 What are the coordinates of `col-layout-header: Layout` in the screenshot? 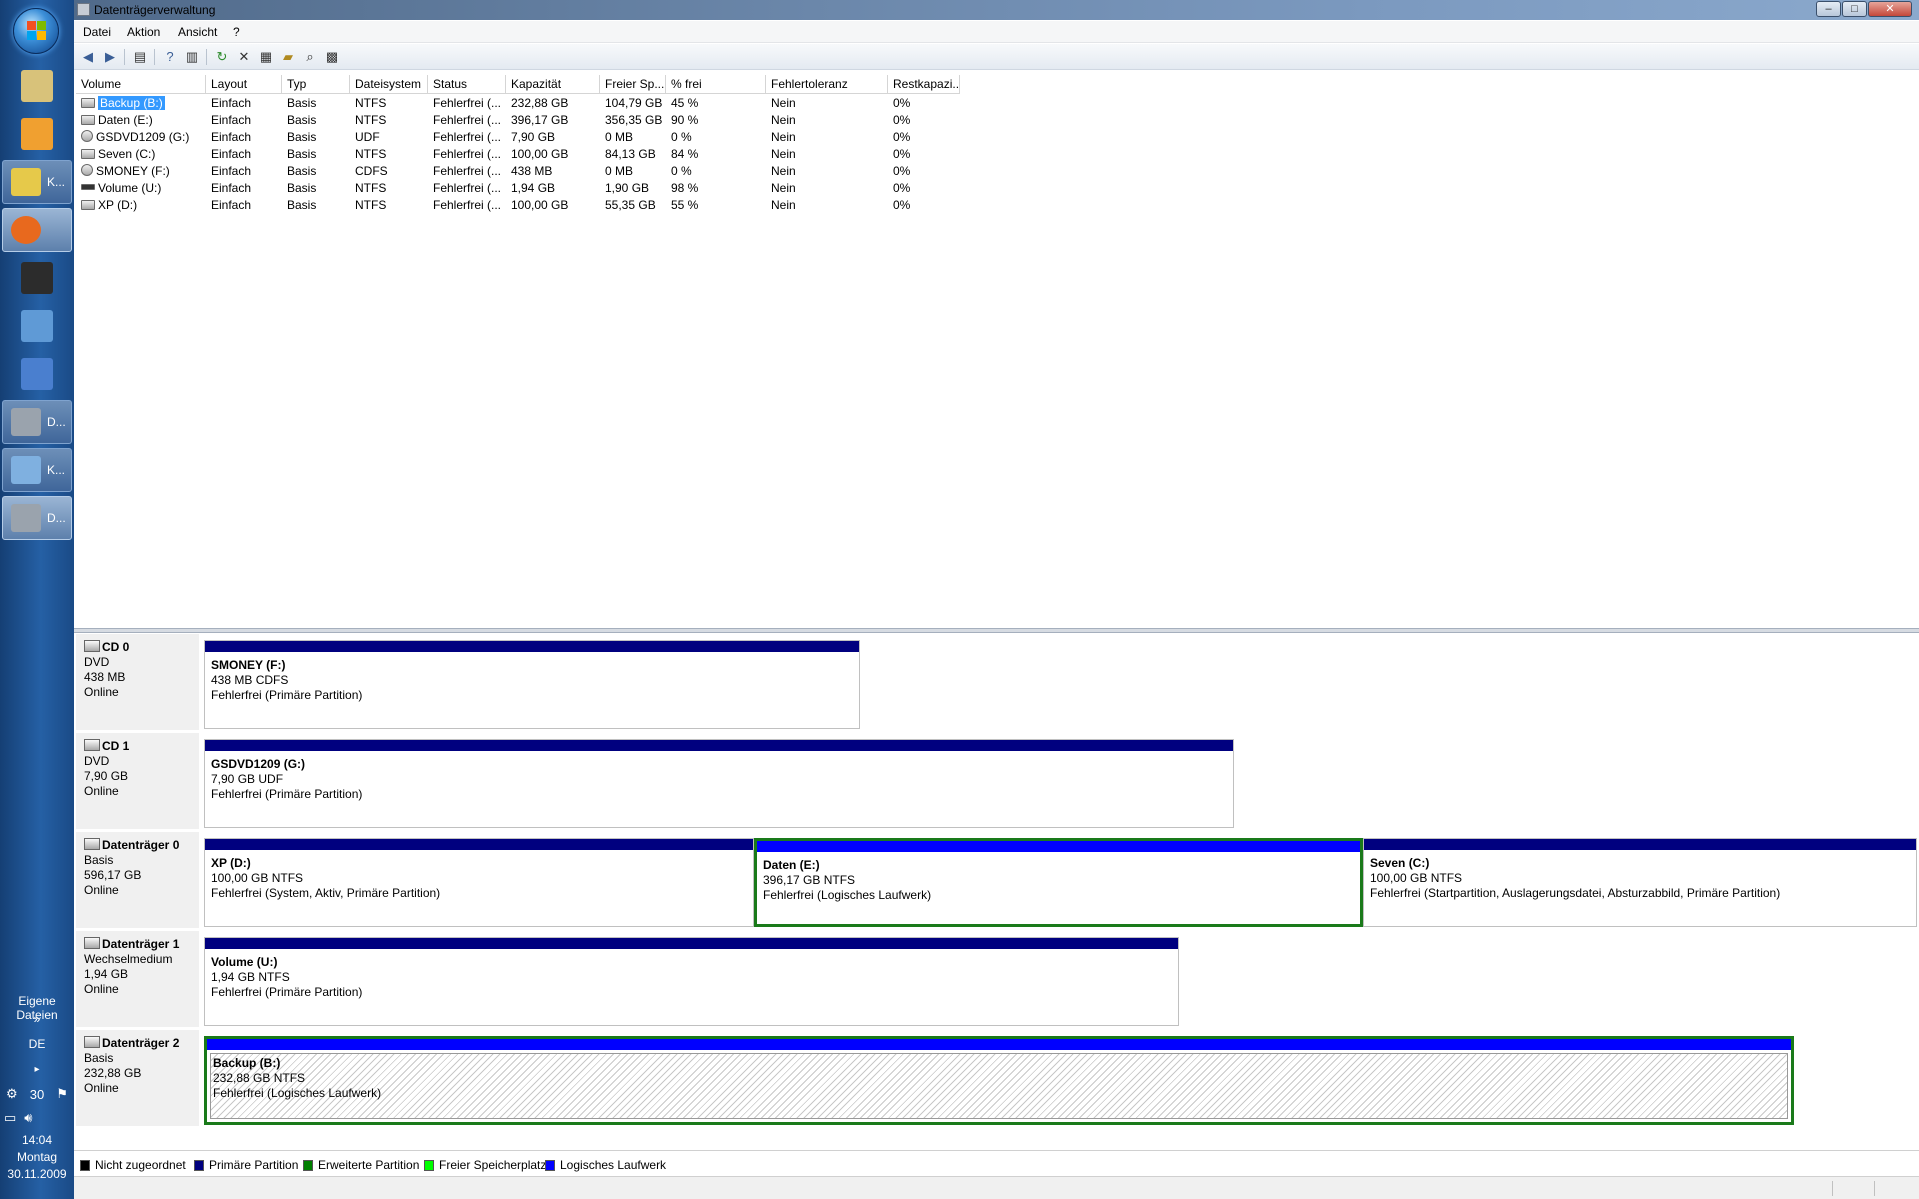 It's located at (244, 84).